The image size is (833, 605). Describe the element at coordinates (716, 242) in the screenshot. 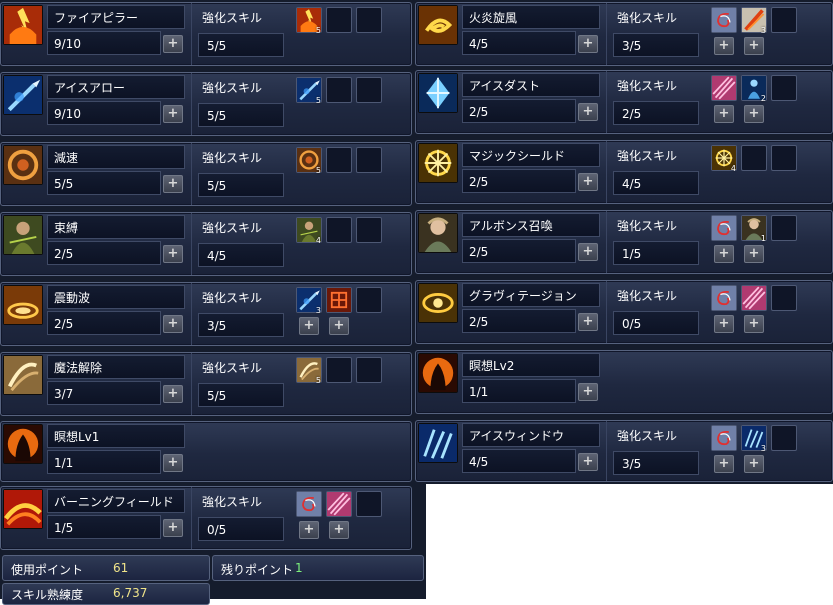

I see `enhance-panel: 強化スキル 1/5 1 + +` at that location.